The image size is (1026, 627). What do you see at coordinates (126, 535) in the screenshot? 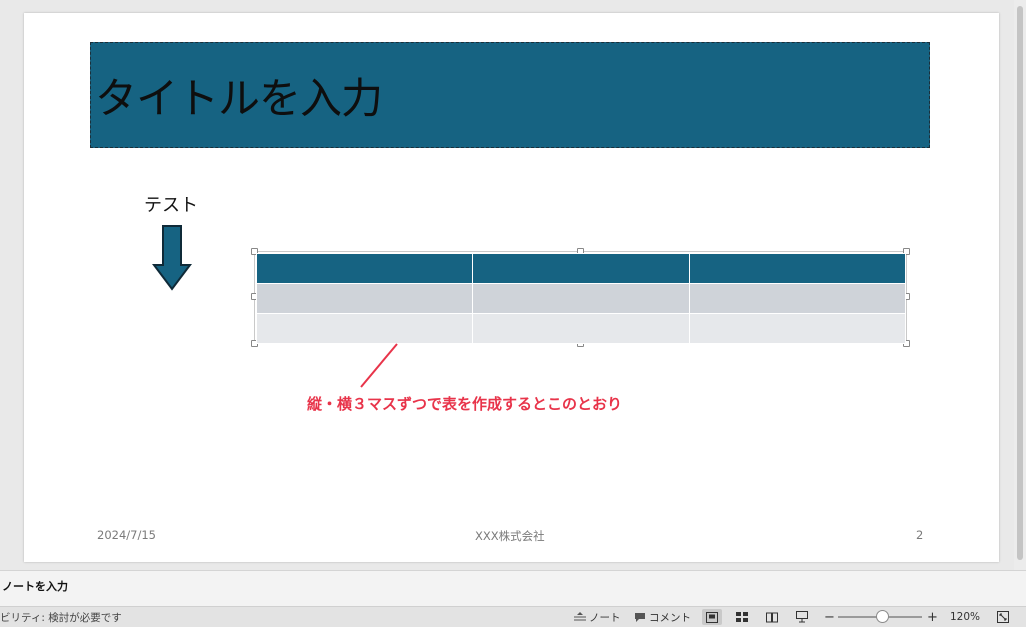
I see `footer-date: 2024/7/15` at bounding box center [126, 535].